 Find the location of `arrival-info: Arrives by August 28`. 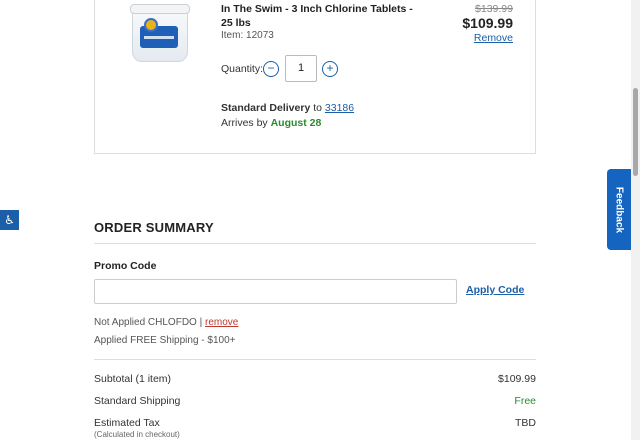

arrival-info: Arrives by August 28 is located at coordinates (271, 123).